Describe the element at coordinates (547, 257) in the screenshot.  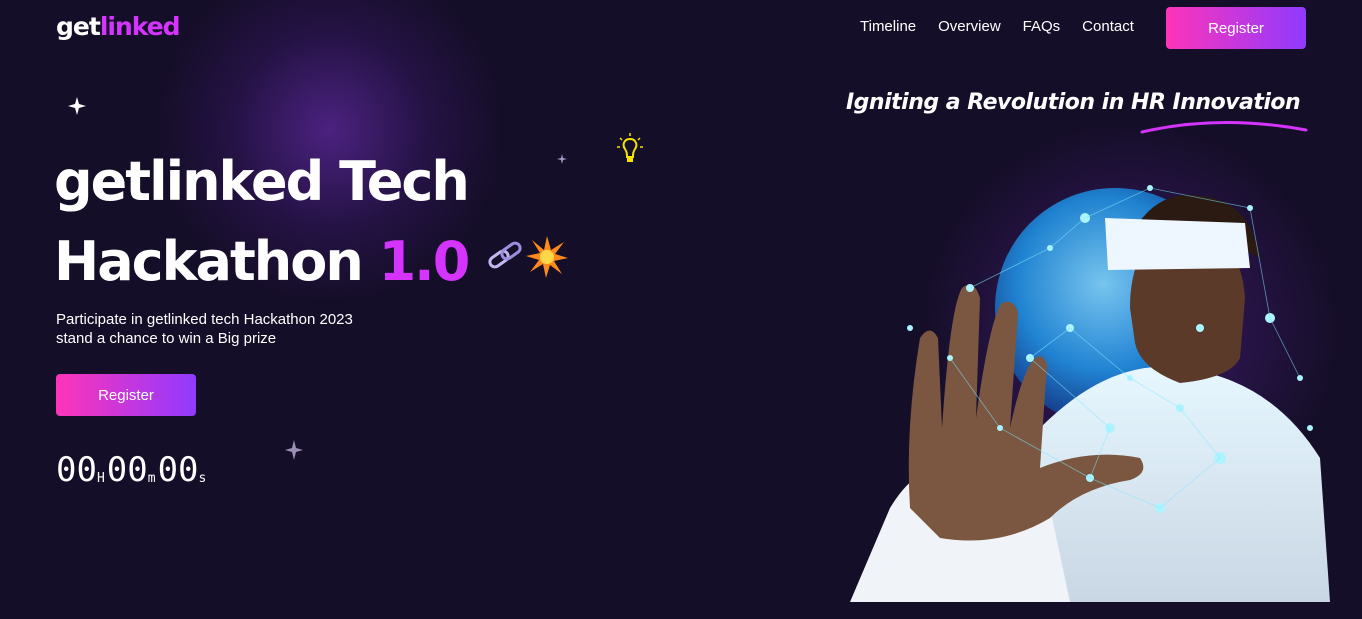
I see `burst-icon` at that location.